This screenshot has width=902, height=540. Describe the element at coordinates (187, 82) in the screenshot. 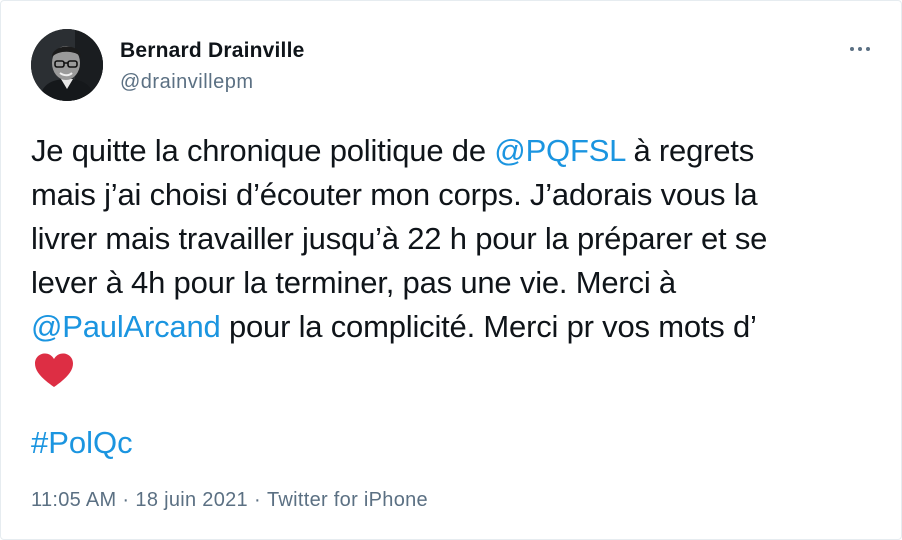

I see `author-handle: @drainvillepm` at that location.